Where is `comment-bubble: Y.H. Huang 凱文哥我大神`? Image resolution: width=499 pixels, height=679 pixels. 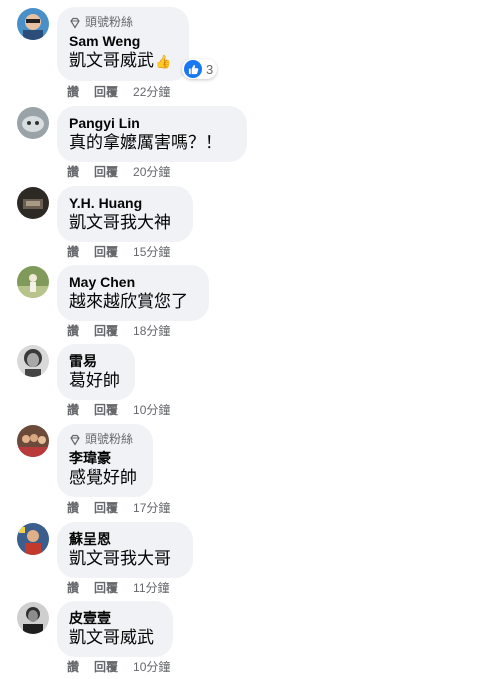
comment-bubble: Y.H. Huang 凱文哥我大神 is located at coordinates (125, 214).